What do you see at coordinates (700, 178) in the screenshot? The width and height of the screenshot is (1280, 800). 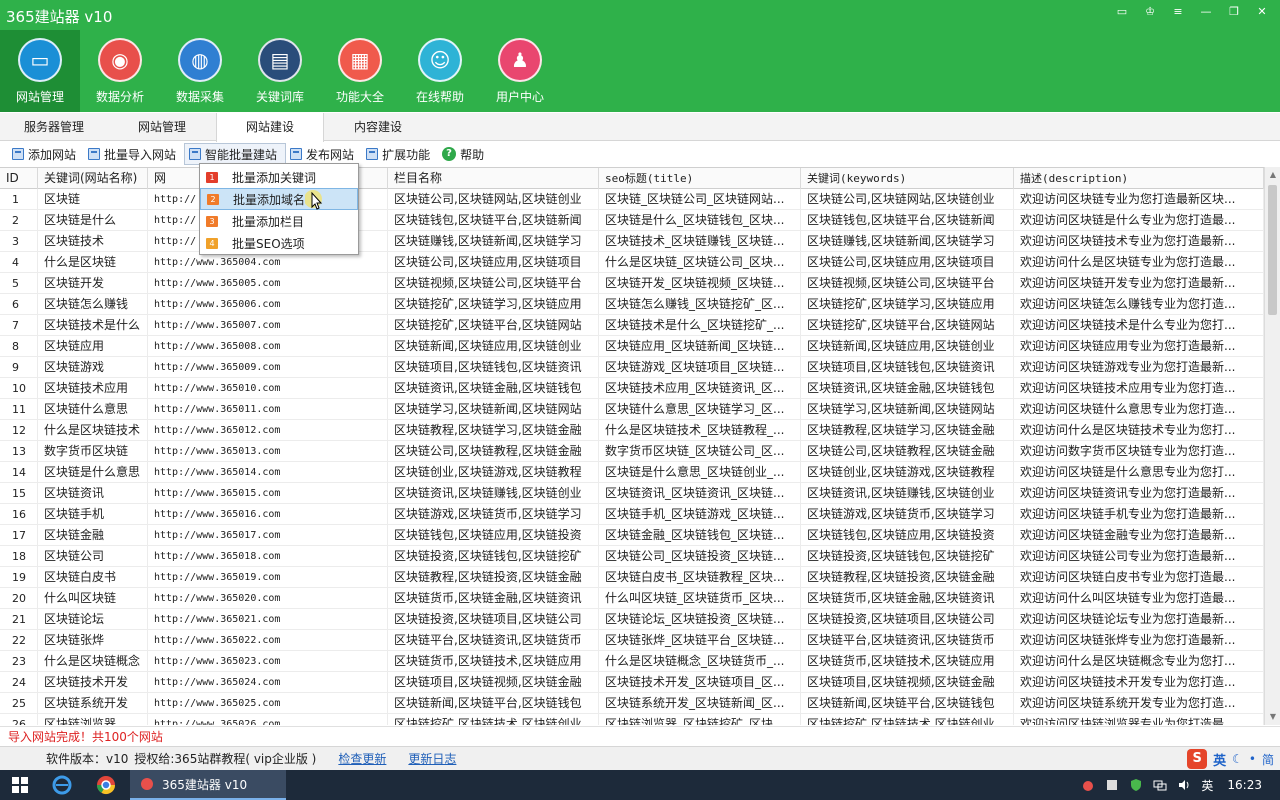 I see `column-header-seo-title: seo标题(title)` at bounding box center [700, 178].